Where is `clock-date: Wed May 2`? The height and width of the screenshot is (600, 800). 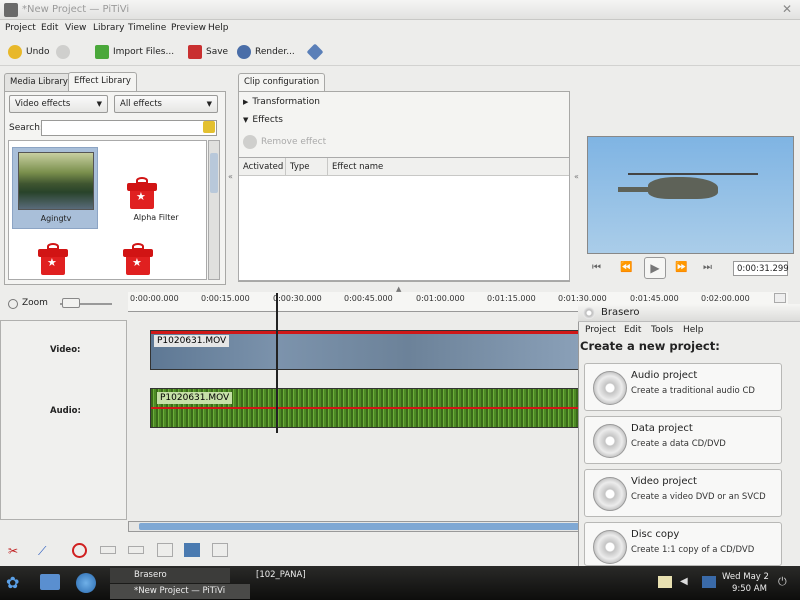
clock-date: Wed May 2 is located at coordinates (745, 577).